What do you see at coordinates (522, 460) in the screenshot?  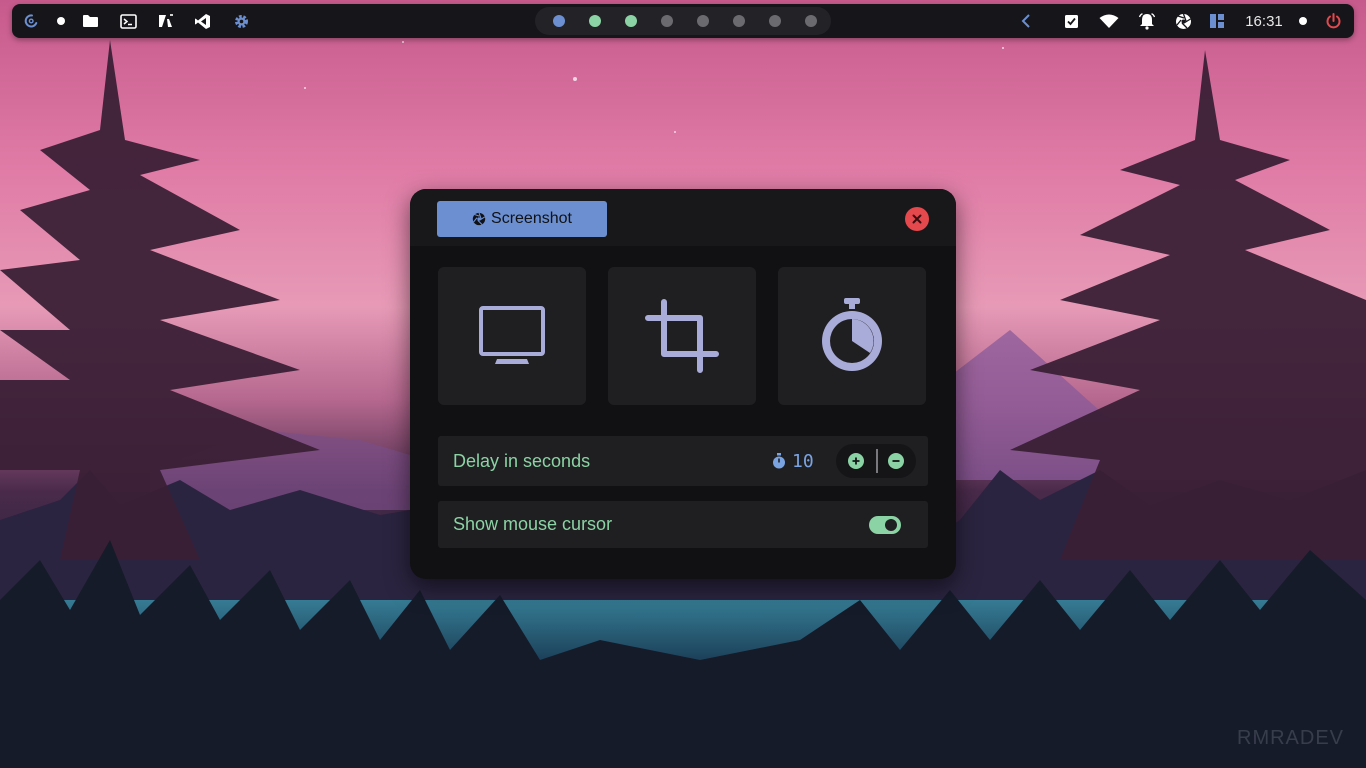 I see `delay-label: Delay in seconds` at bounding box center [522, 460].